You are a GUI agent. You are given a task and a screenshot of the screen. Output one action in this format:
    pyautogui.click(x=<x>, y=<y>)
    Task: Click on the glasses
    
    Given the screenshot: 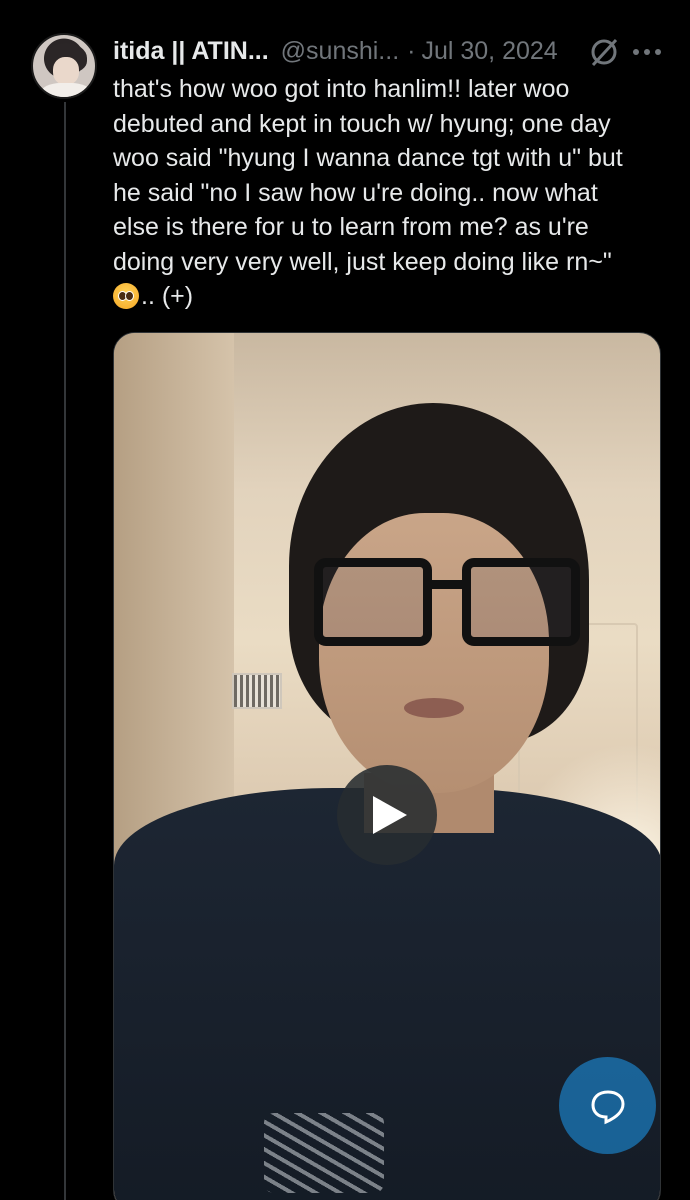 What is the action you would take?
    pyautogui.click(x=449, y=603)
    